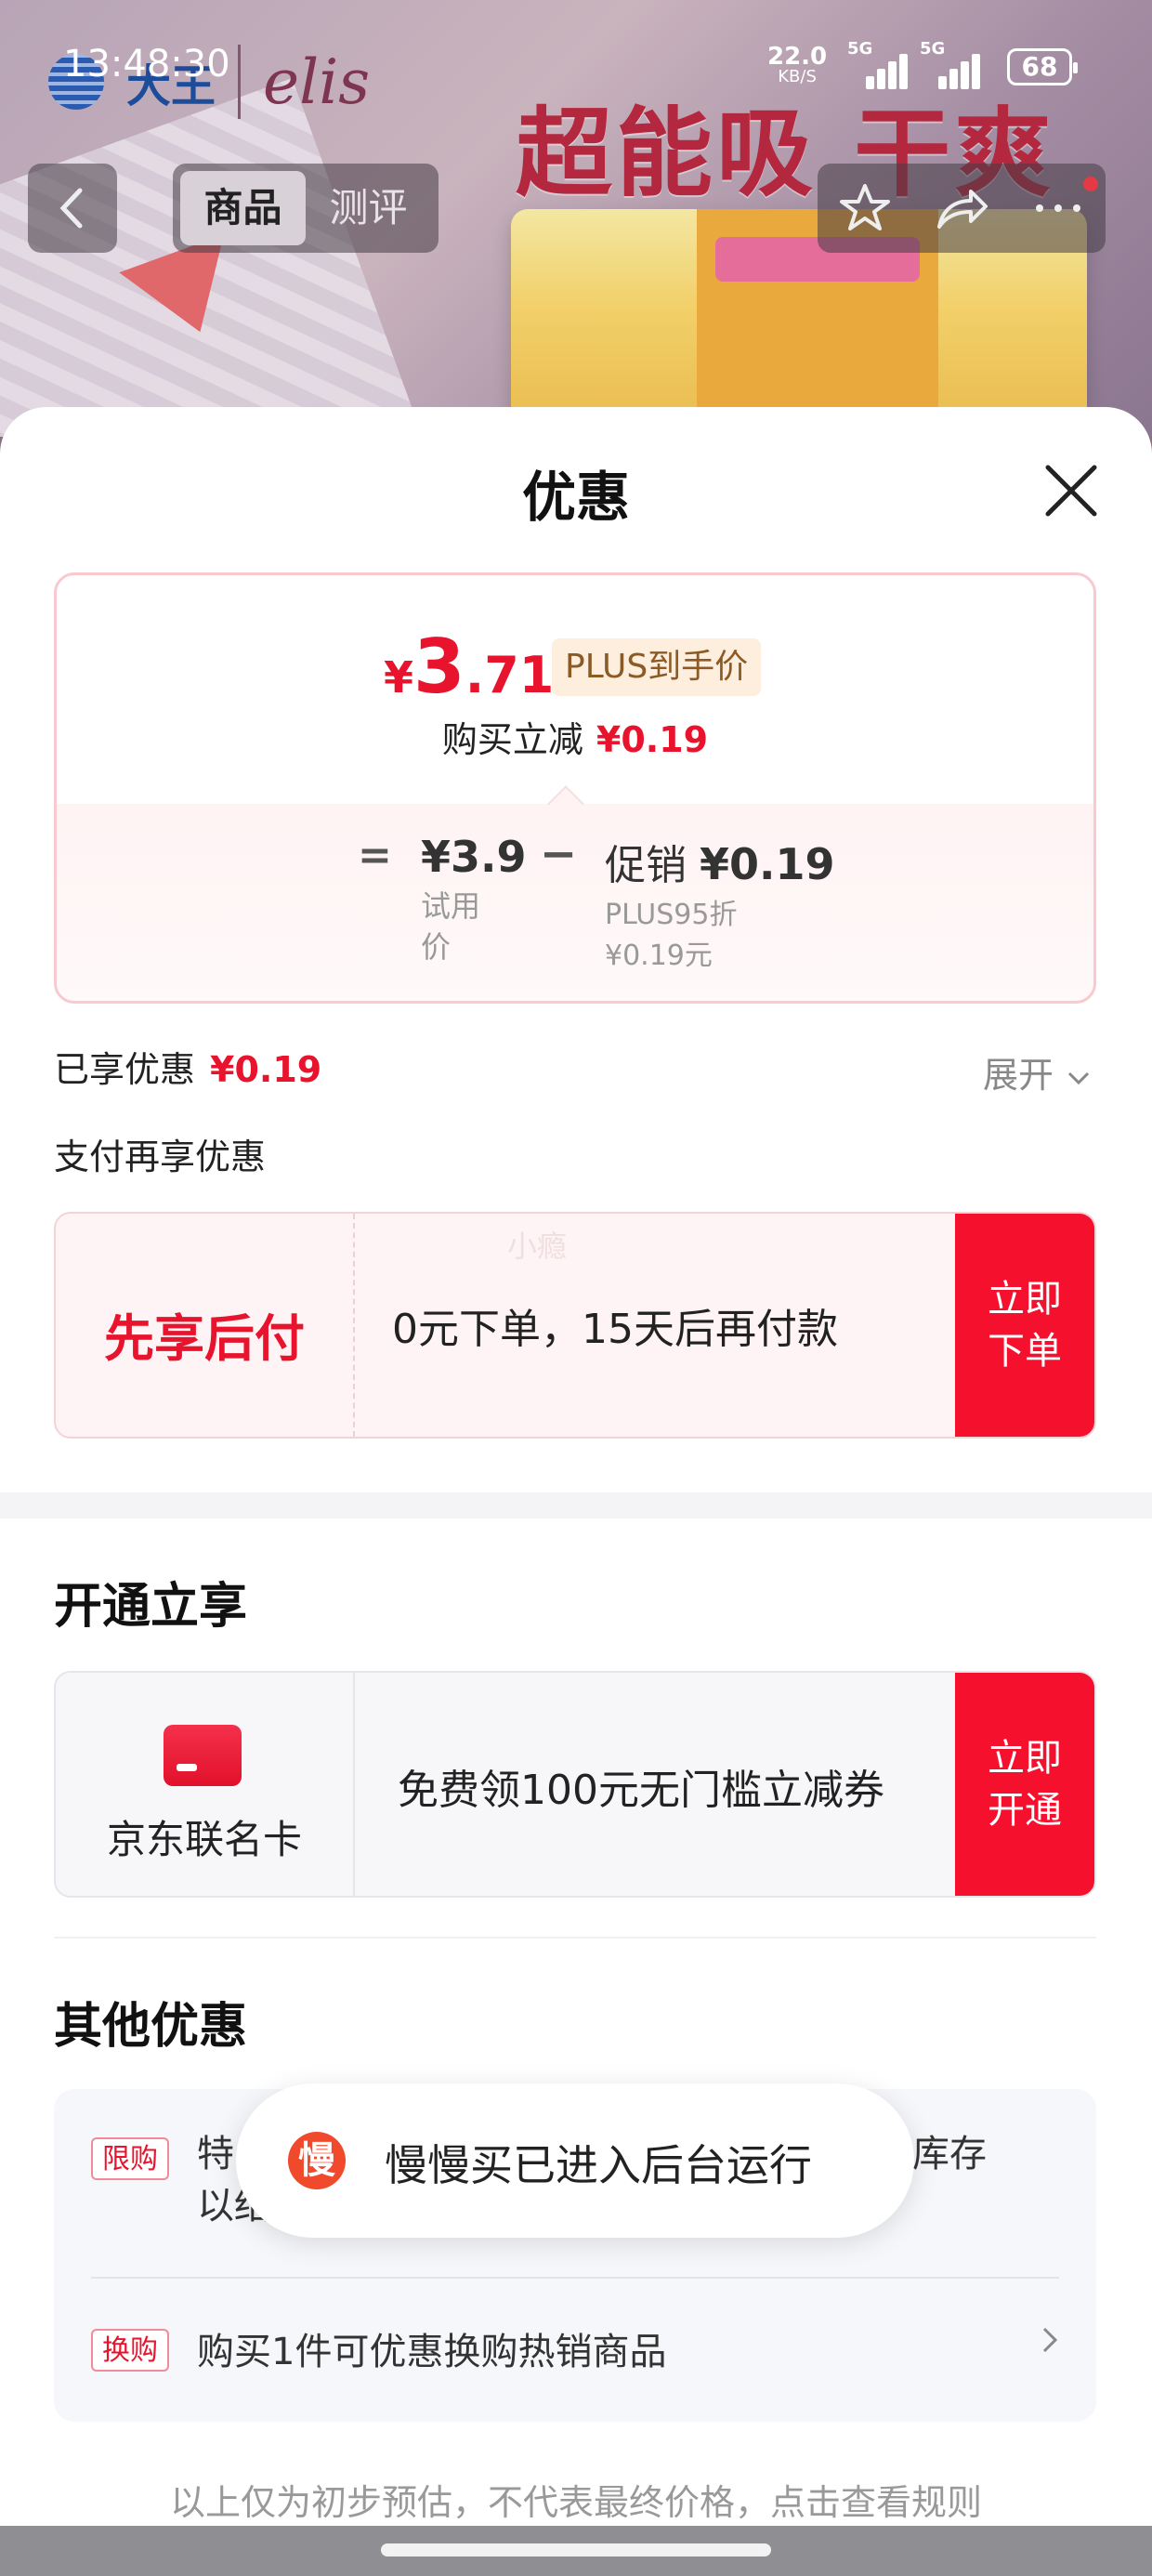 Image resolution: width=1152 pixels, height=2576 pixels. Describe the element at coordinates (1050, 2340) in the screenshot. I see `chevron-right-icon` at that location.